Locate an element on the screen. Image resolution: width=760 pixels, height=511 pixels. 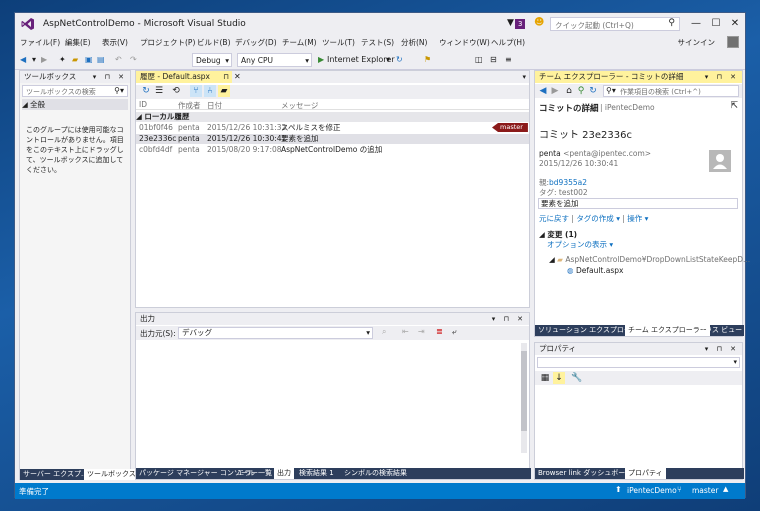
alphabetical-icon: ↓ is located at coordinates (559, 378).